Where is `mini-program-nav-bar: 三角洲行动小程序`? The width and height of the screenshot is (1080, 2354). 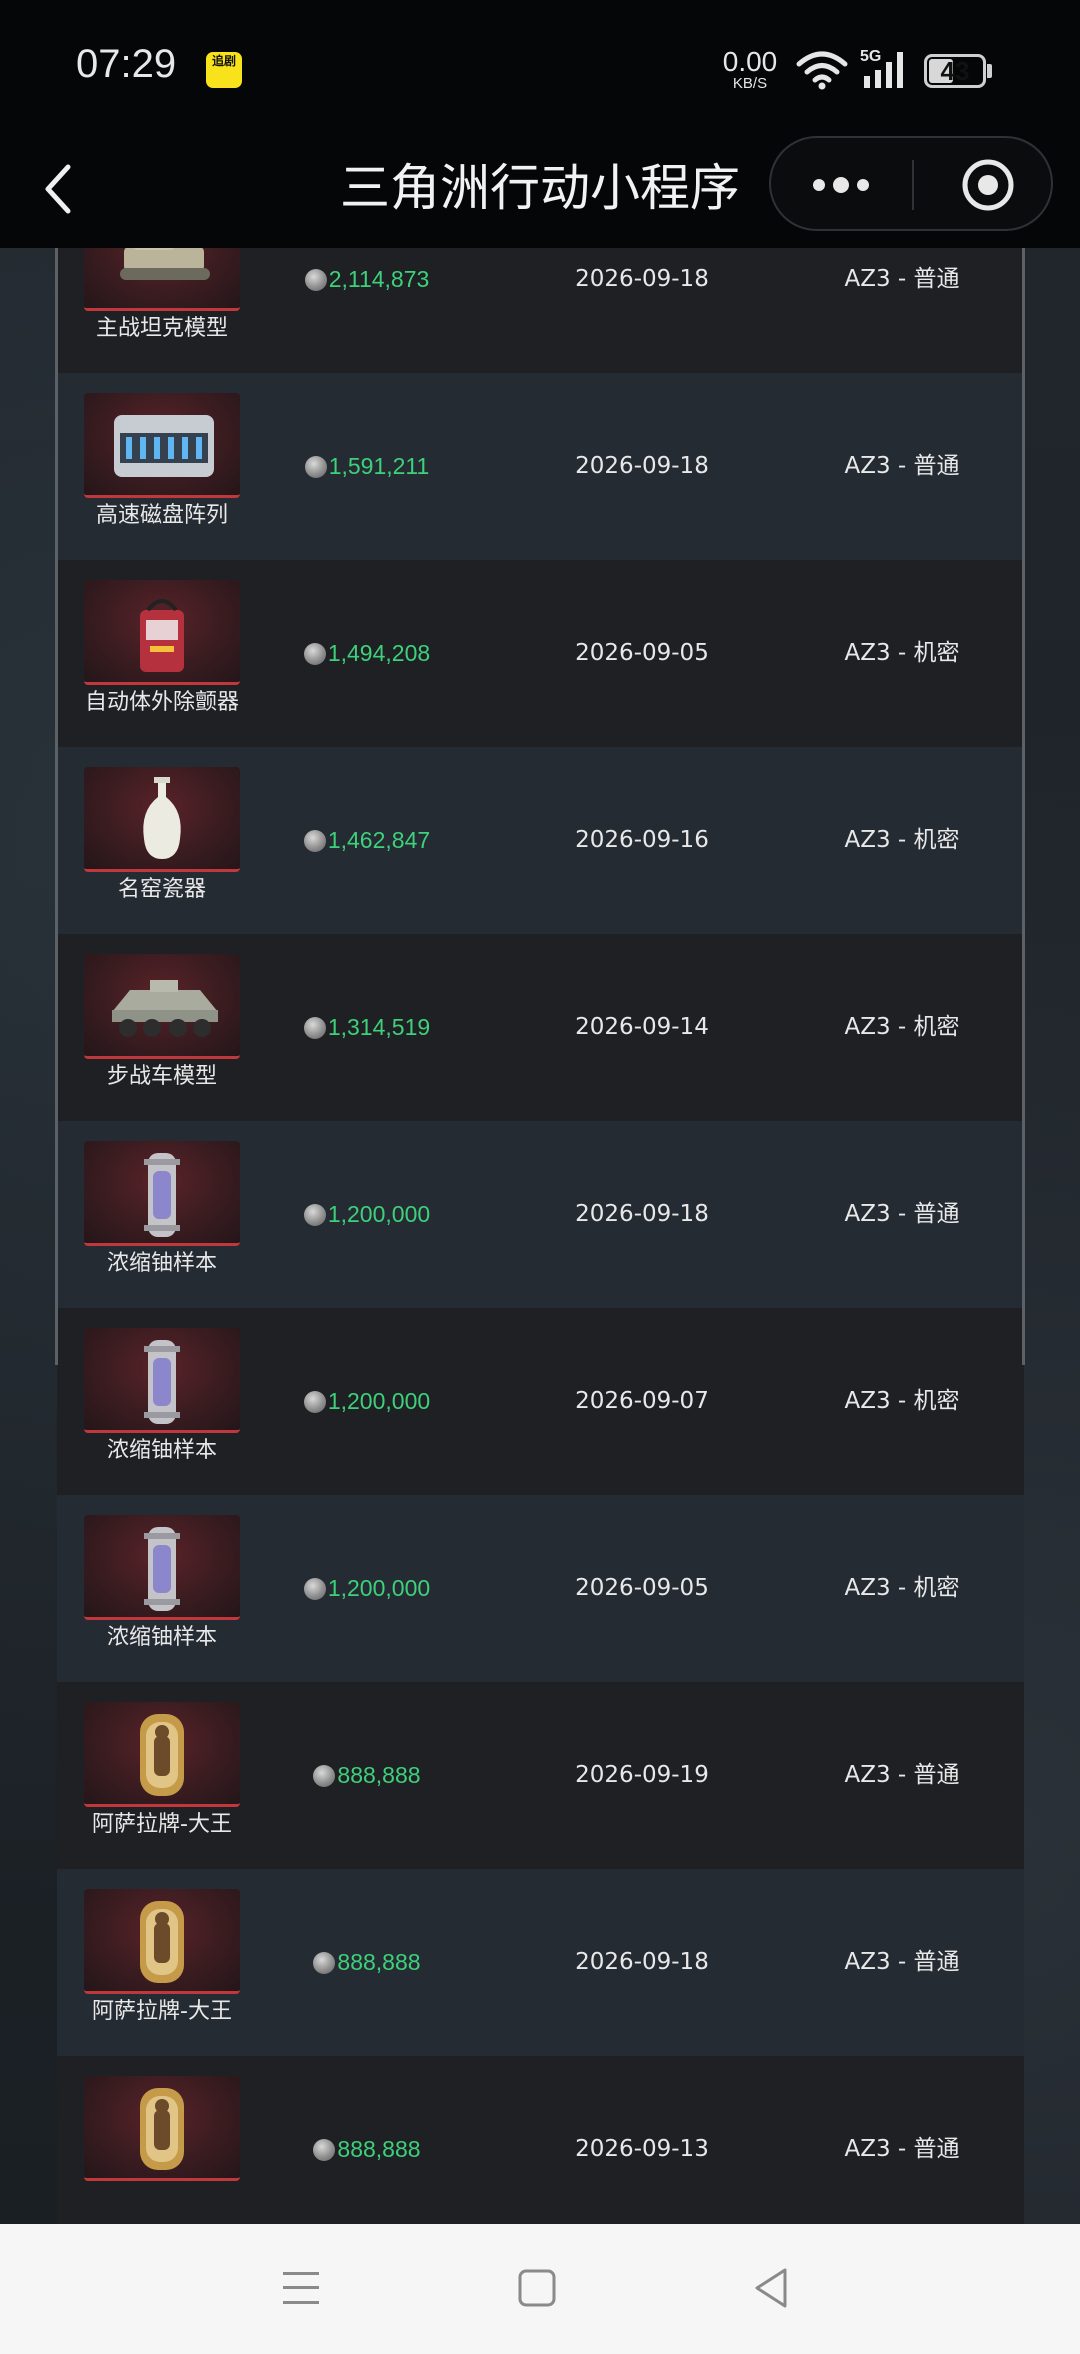 mini-program-nav-bar: 三角洲行动小程序 is located at coordinates (540, 191).